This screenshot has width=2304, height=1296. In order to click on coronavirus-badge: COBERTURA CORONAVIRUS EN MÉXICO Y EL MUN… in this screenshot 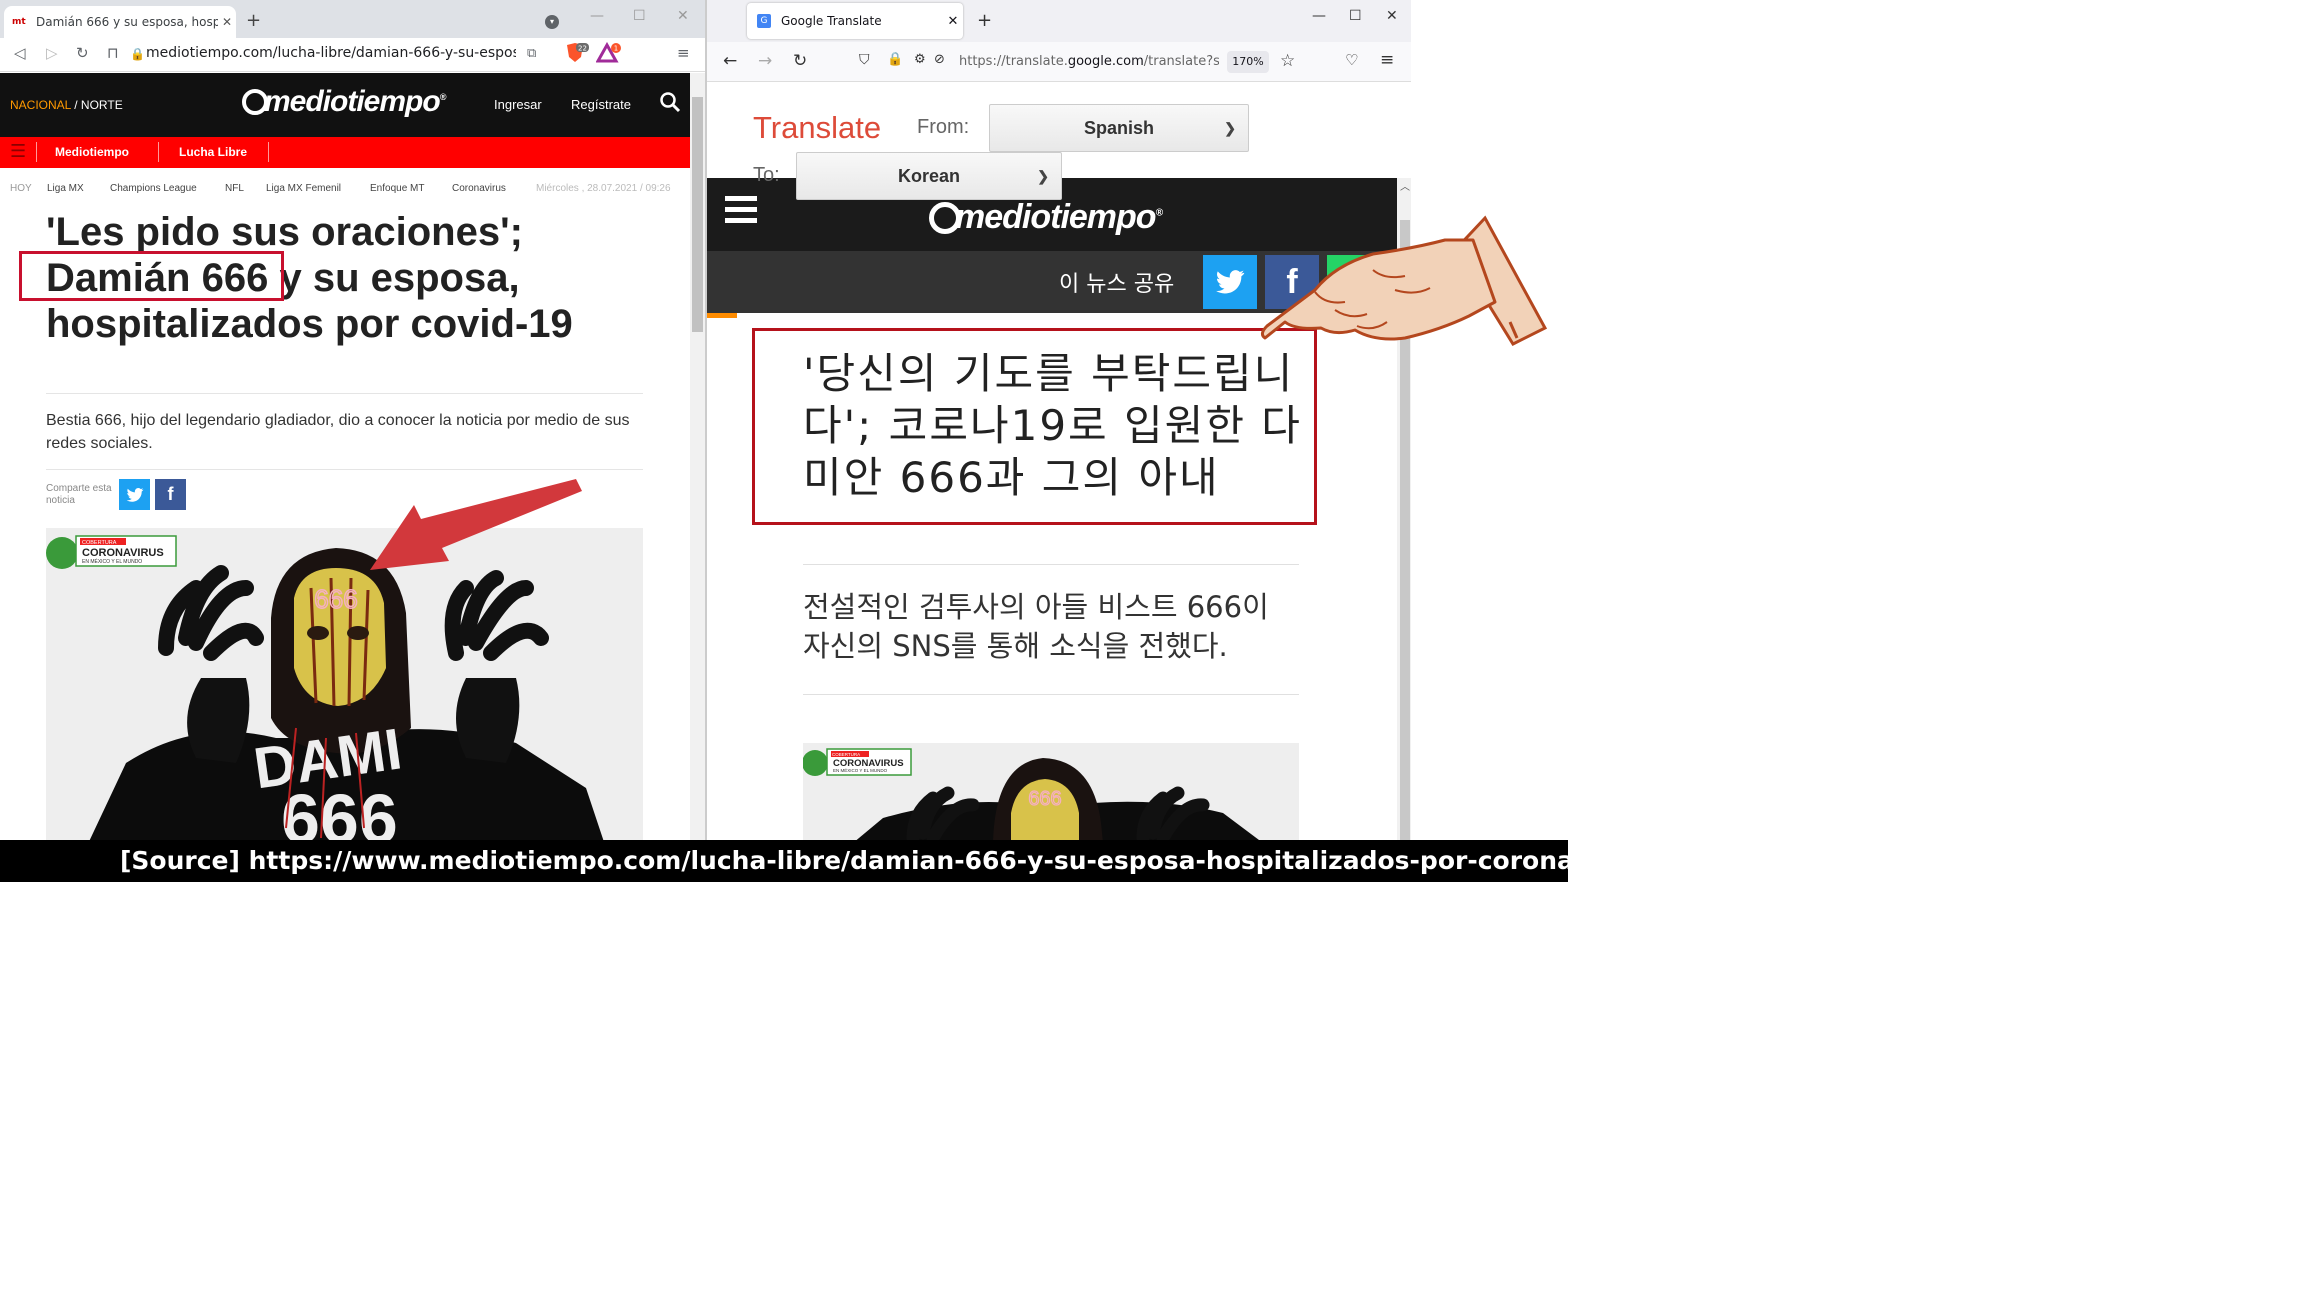, I will do `click(111, 552)`.